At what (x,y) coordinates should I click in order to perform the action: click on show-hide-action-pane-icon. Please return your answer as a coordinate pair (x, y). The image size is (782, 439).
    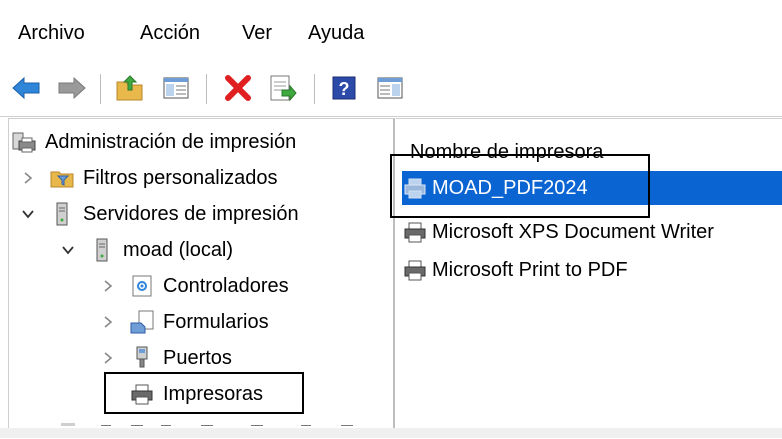
    Looking at the image, I should click on (390, 88).